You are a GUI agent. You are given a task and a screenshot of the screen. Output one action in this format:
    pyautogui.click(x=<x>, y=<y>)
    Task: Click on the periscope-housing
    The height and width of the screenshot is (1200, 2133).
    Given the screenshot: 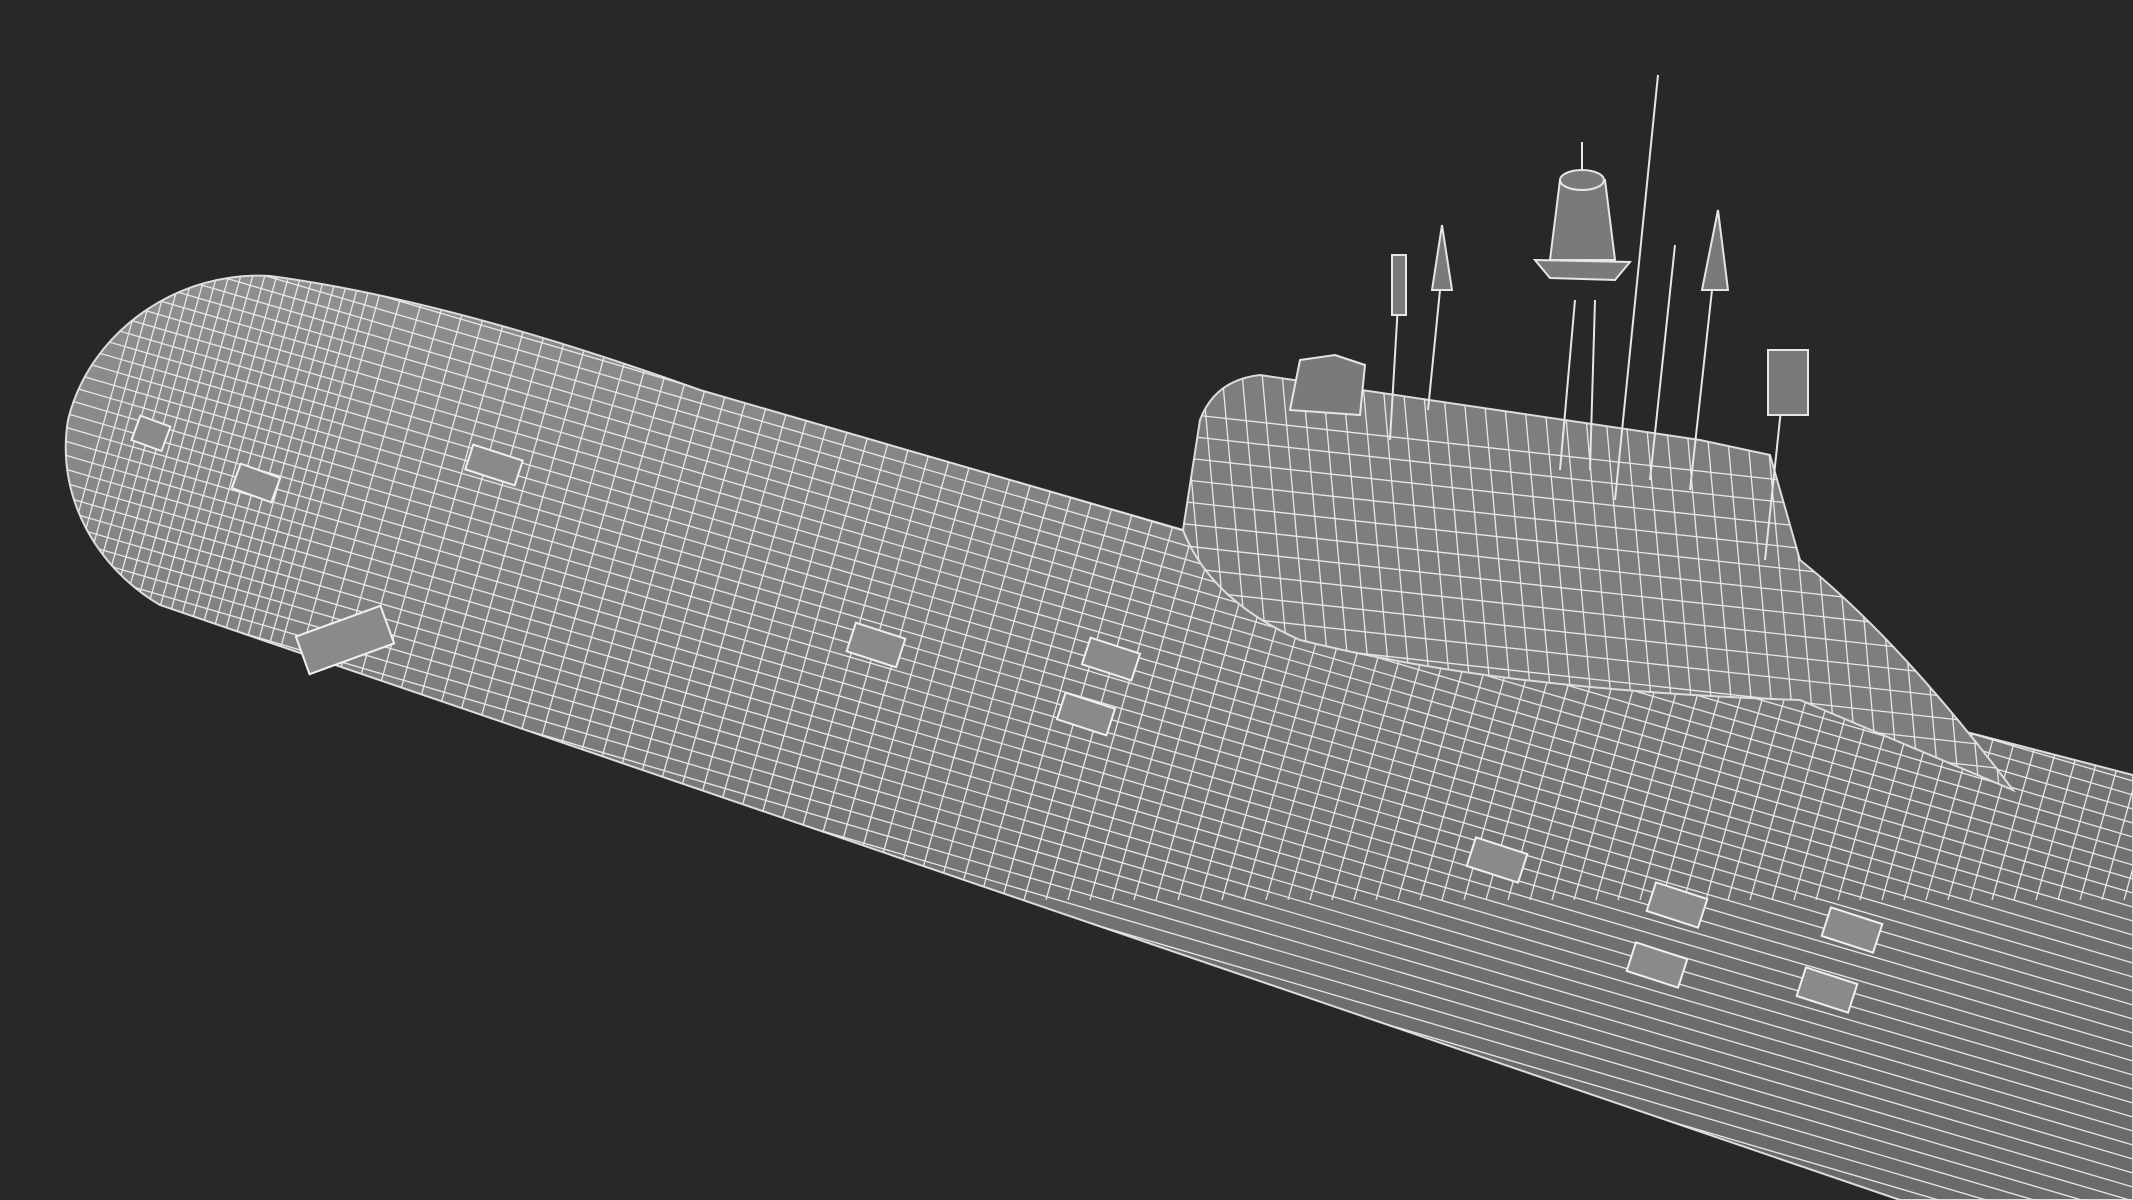 What is the action you would take?
    pyautogui.click(x=1327, y=385)
    